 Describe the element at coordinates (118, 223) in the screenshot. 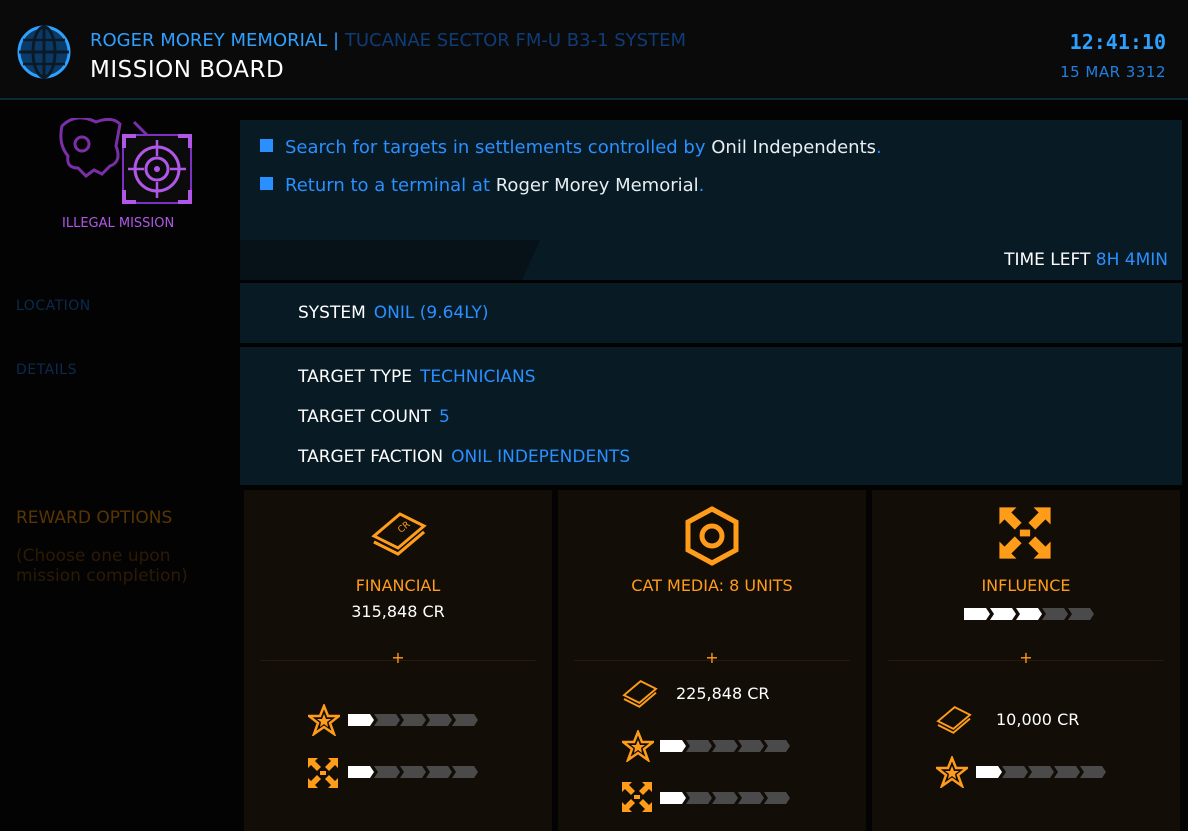

I see `illegal-mission-label: ILLEGAL MISSION` at that location.